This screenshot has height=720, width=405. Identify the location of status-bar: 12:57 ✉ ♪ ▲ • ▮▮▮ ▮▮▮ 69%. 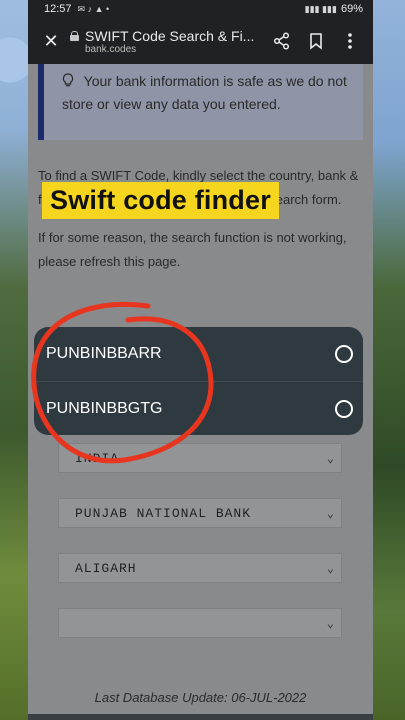
(200, 9).